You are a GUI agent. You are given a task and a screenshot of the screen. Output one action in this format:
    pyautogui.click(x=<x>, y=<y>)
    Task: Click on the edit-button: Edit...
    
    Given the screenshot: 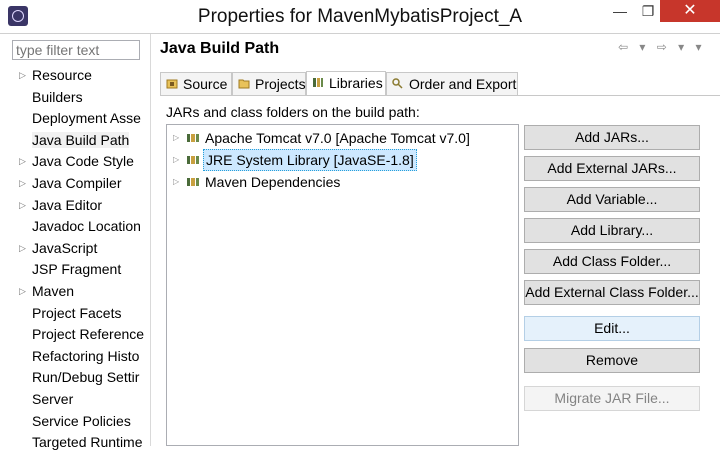 What is the action you would take?
    pyautogui.click(x=612, y=328)
    